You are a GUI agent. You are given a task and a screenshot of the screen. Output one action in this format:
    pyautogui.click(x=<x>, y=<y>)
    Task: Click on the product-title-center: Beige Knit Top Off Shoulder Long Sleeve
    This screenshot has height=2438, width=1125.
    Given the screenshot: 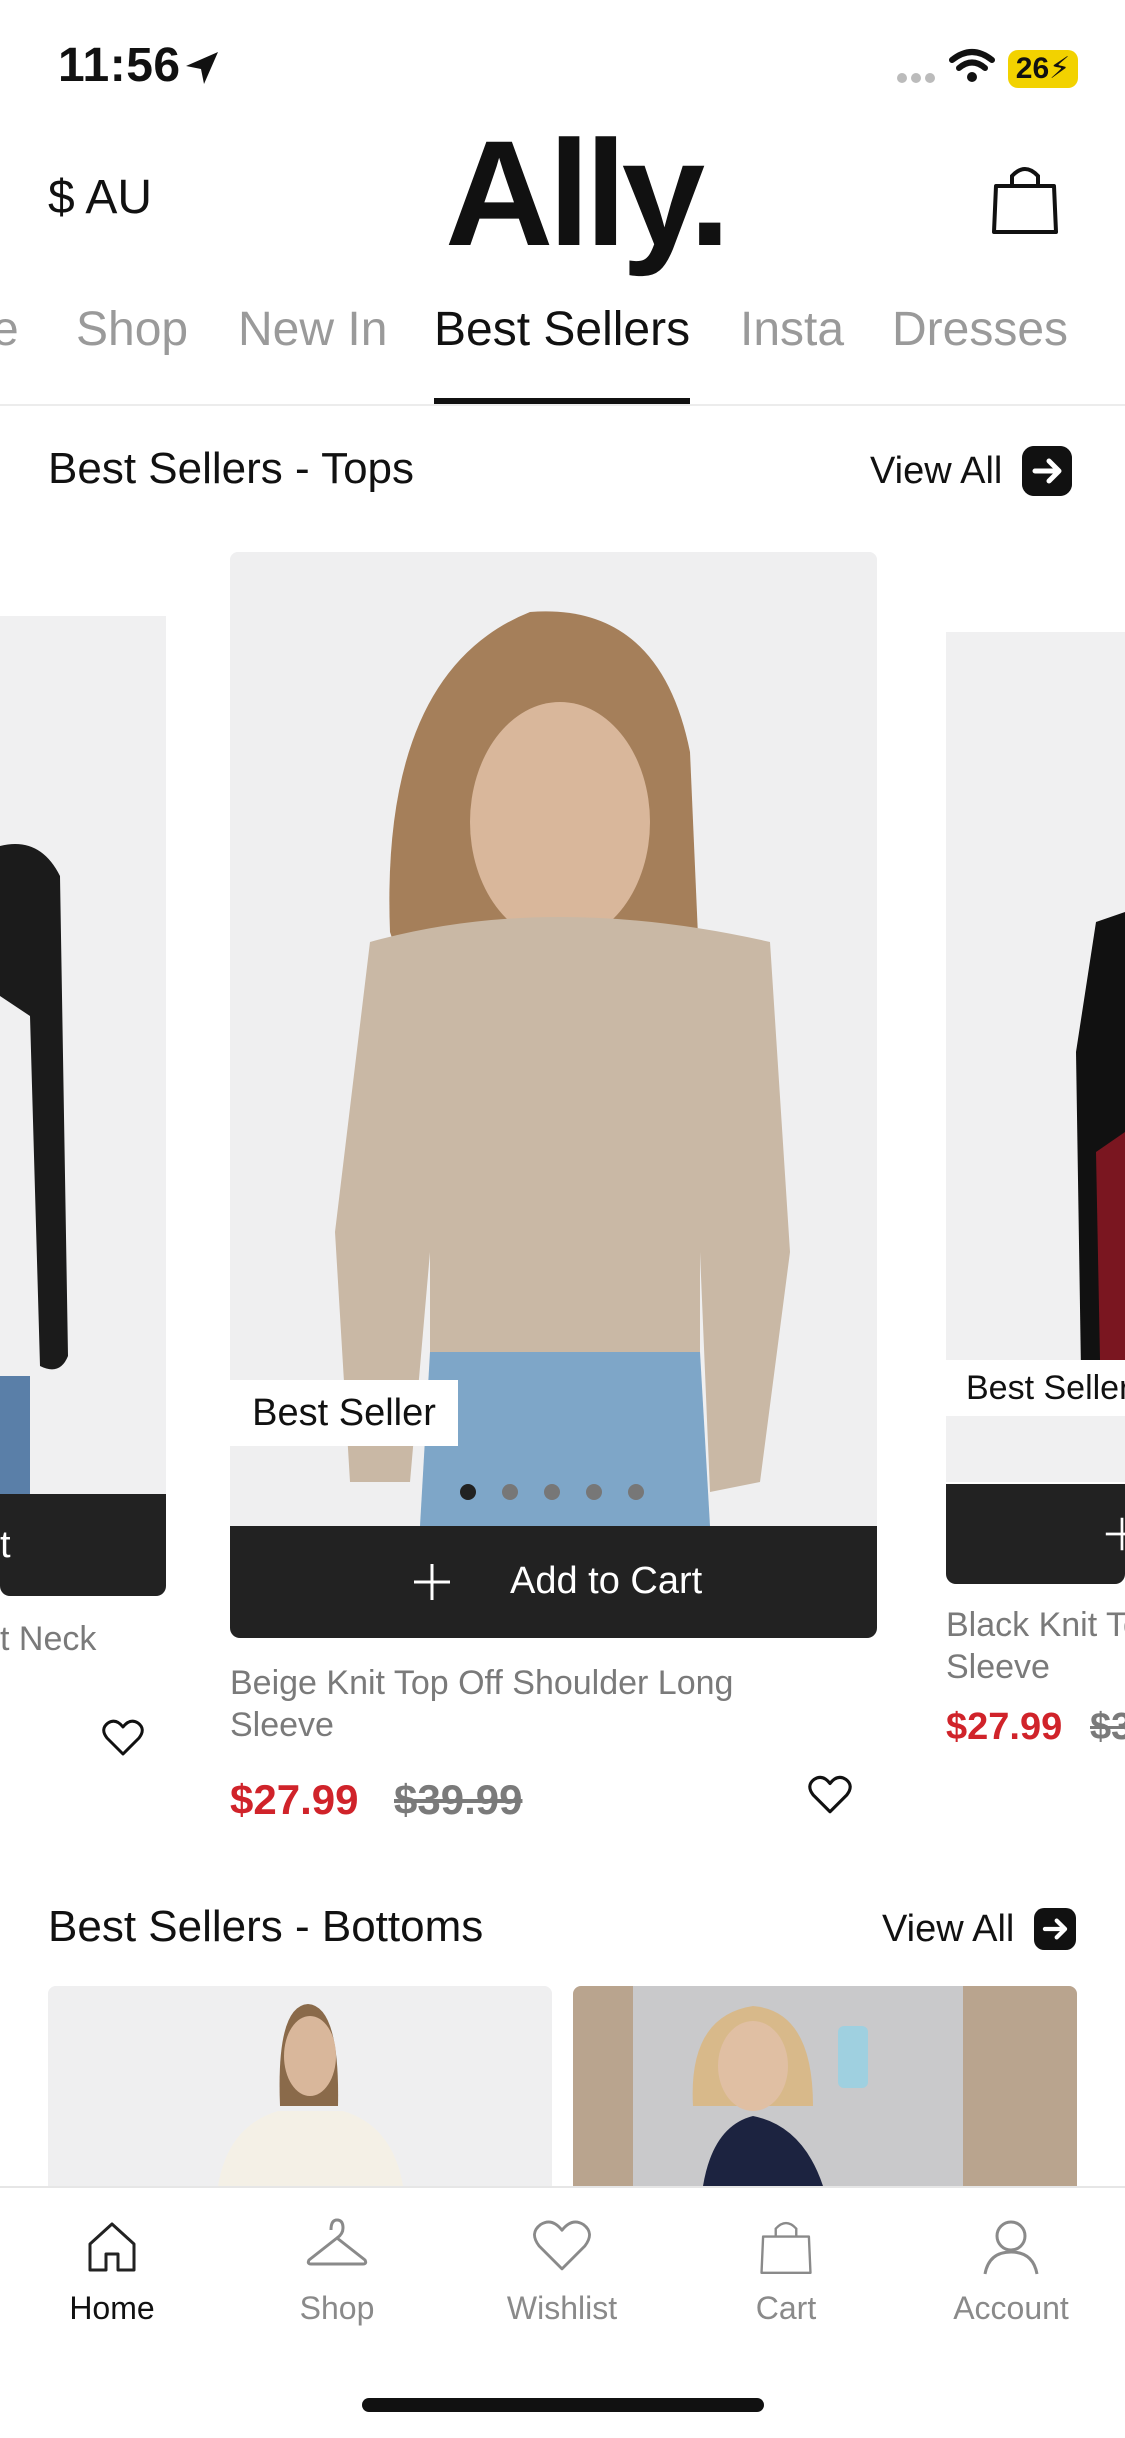 What is the action you would take?
    pyautogui.click(x=530, y=1704)
    